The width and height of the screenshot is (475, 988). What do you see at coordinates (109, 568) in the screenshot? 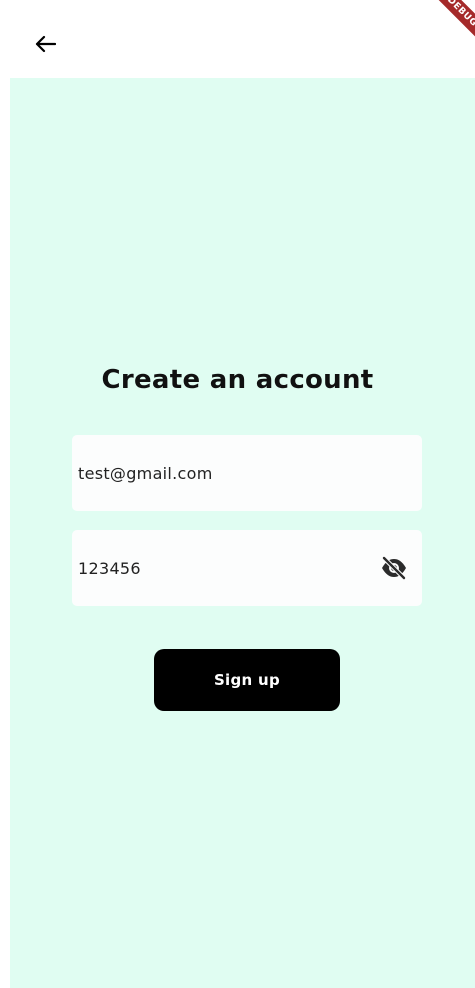
I see `password-field-value: 123456` at bounding box center [109, 568].